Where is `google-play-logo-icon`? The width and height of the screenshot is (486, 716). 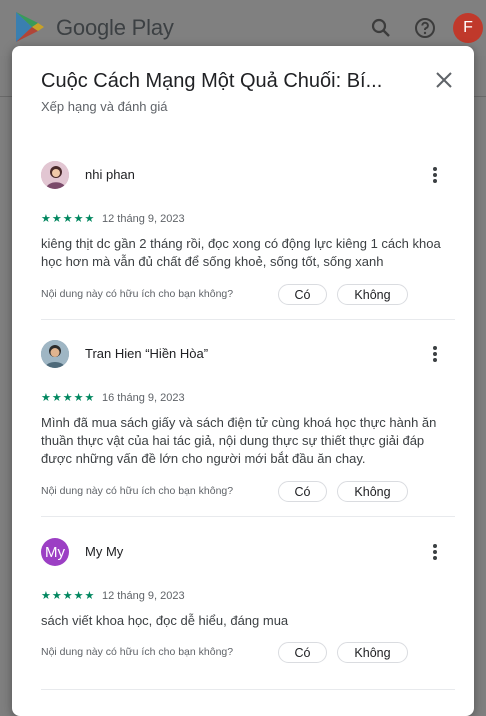
google-play-logo-icon is located at coordinates (30, 27).